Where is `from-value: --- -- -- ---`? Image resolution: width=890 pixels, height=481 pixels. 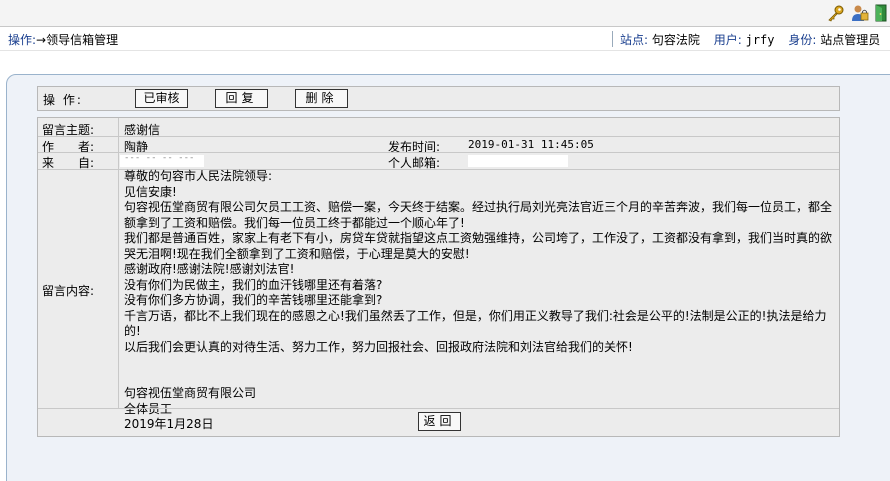
from-value: --- -- -- --- is located at coordinates (159, 158).